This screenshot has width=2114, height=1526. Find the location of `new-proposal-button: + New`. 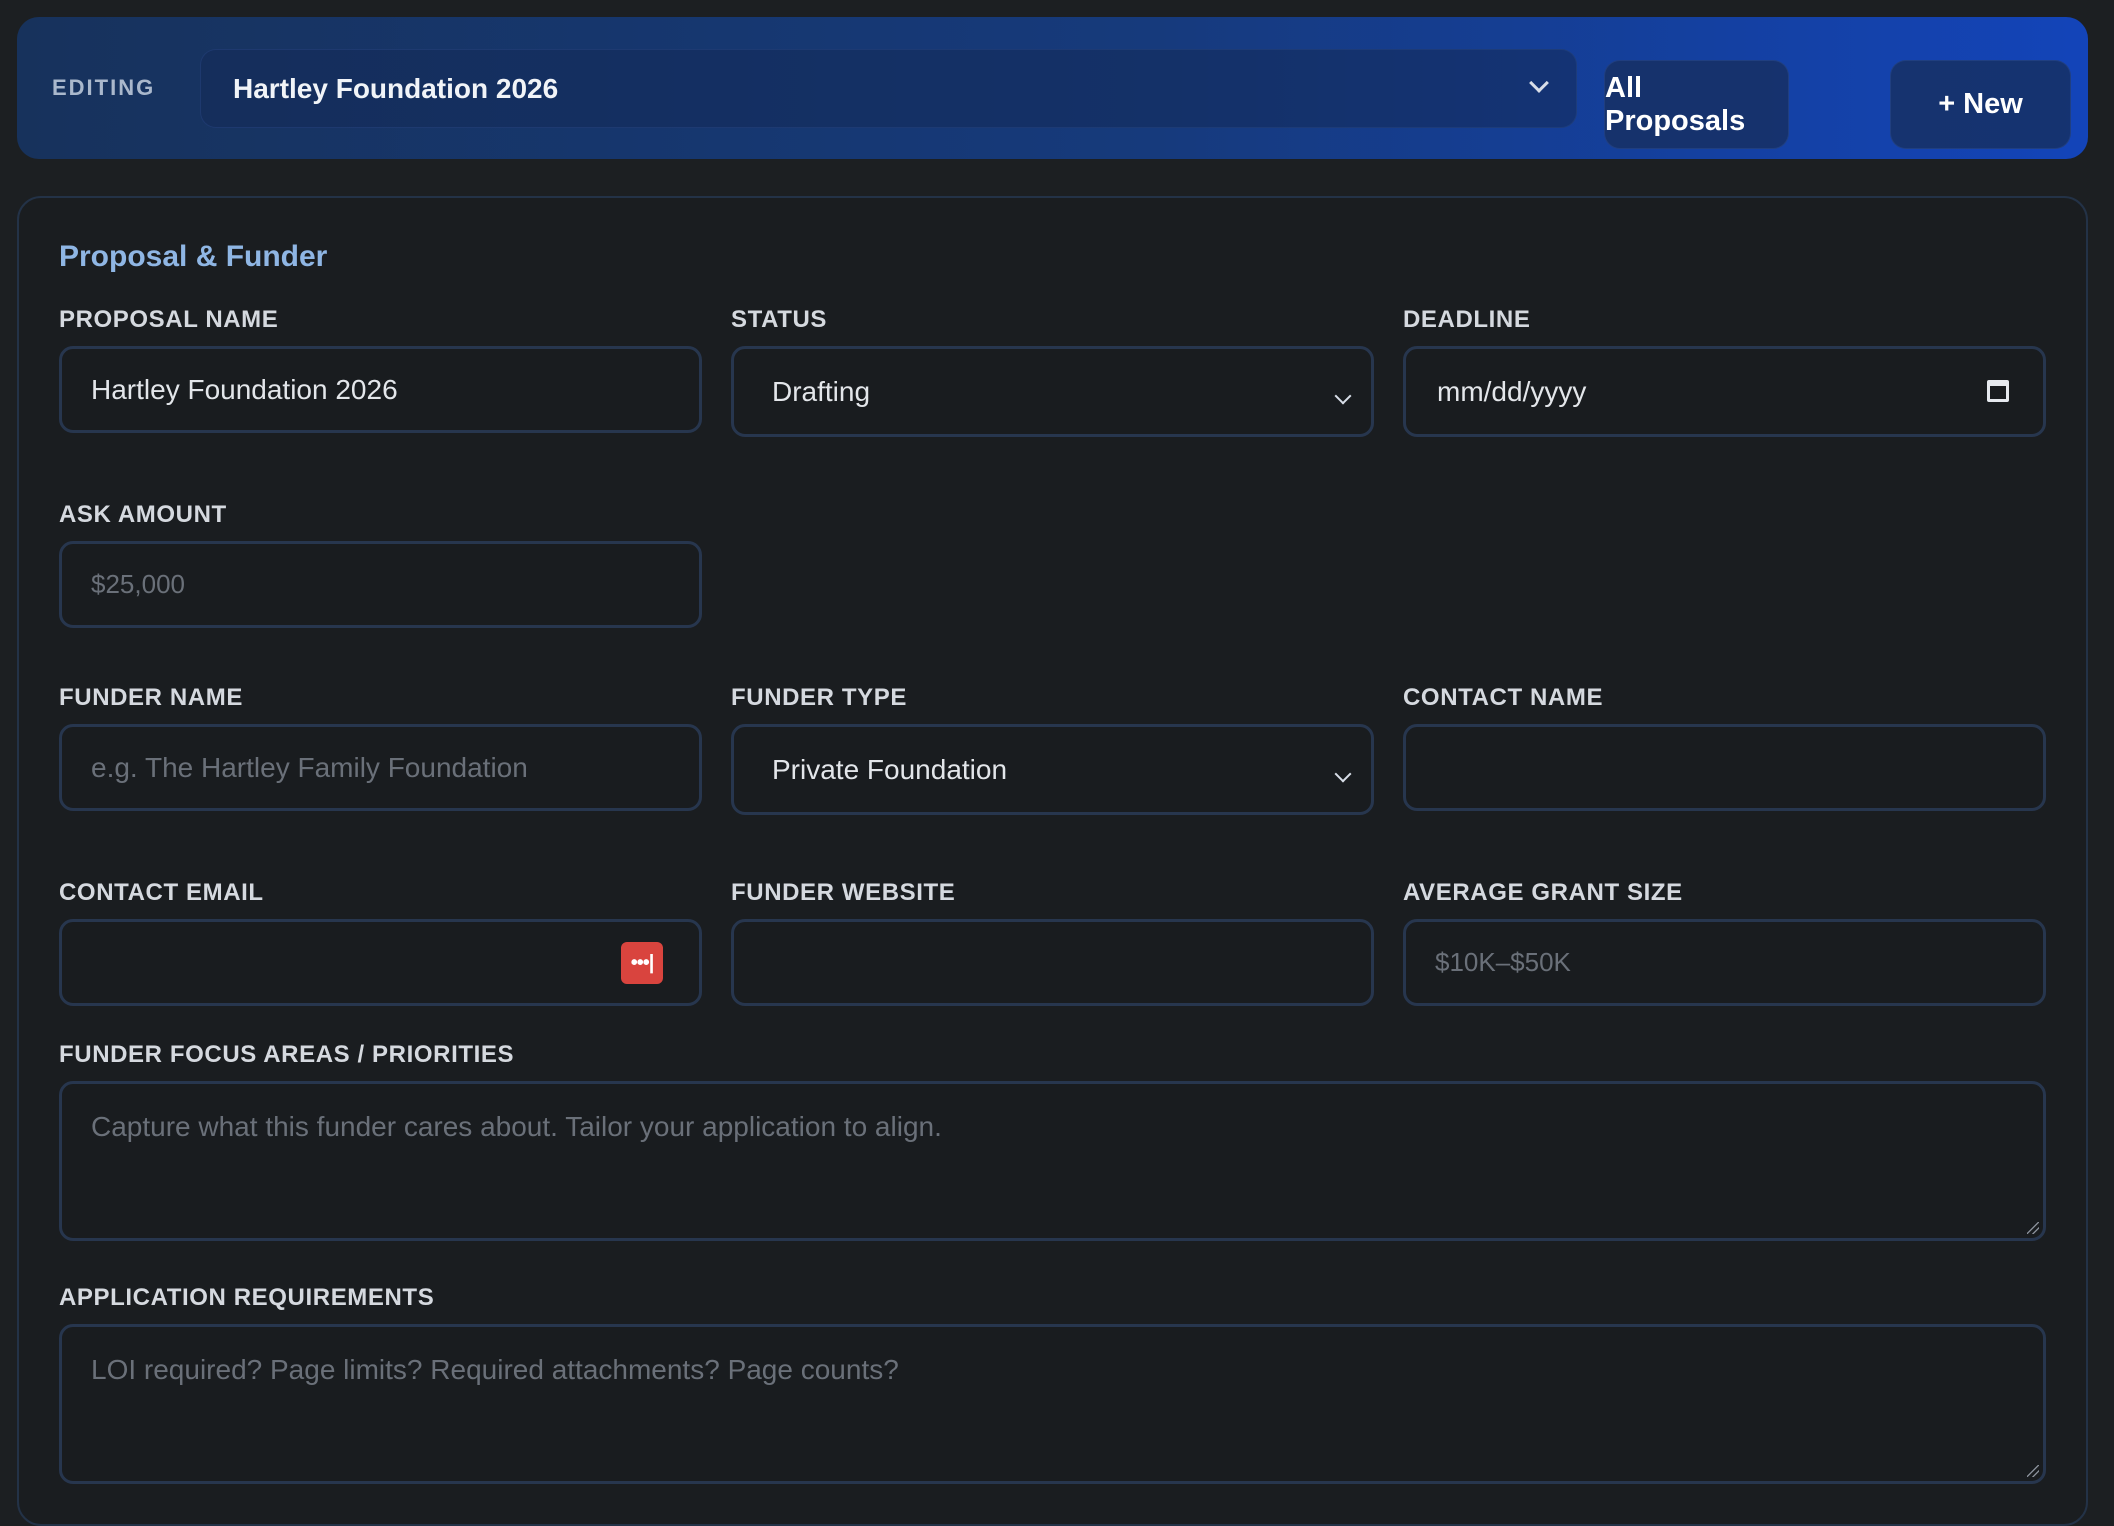

new-proposal-button: + New is located at coordinates (1980, 104).